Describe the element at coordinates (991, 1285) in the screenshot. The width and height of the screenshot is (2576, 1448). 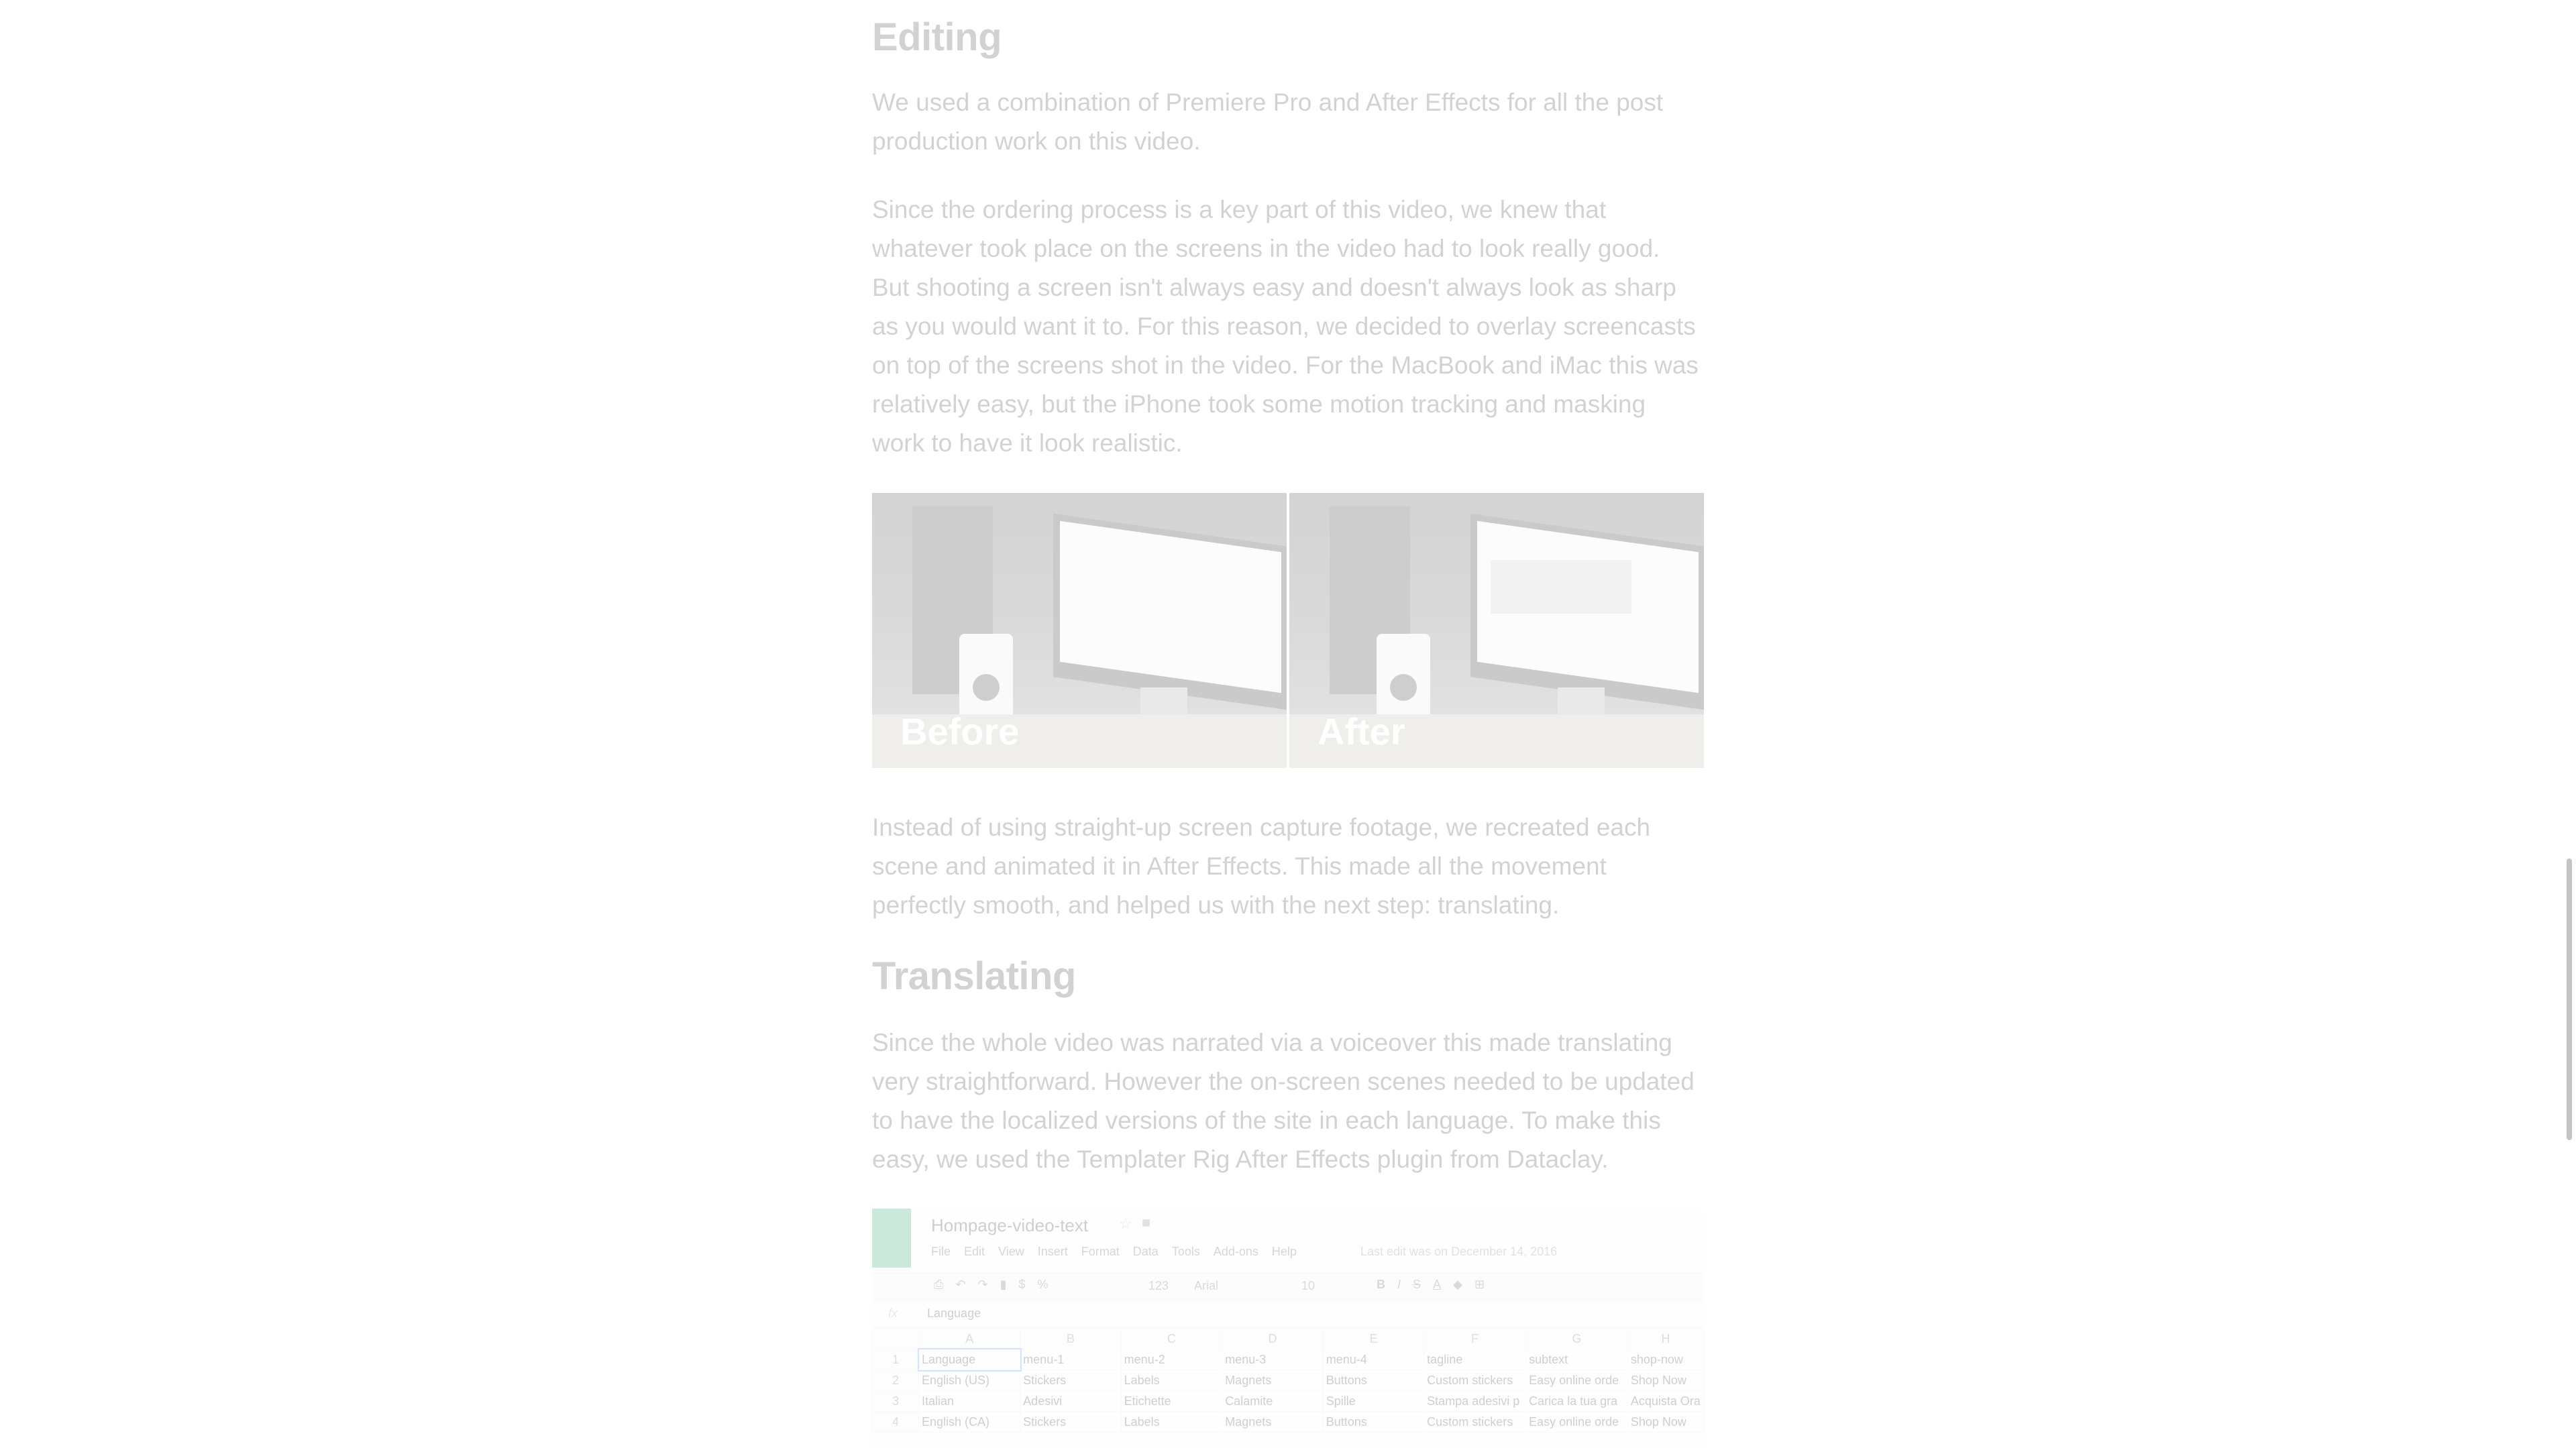
I see `toolbar-icons: ⎙ ↶ ↷ ▮ $ %` at that location.